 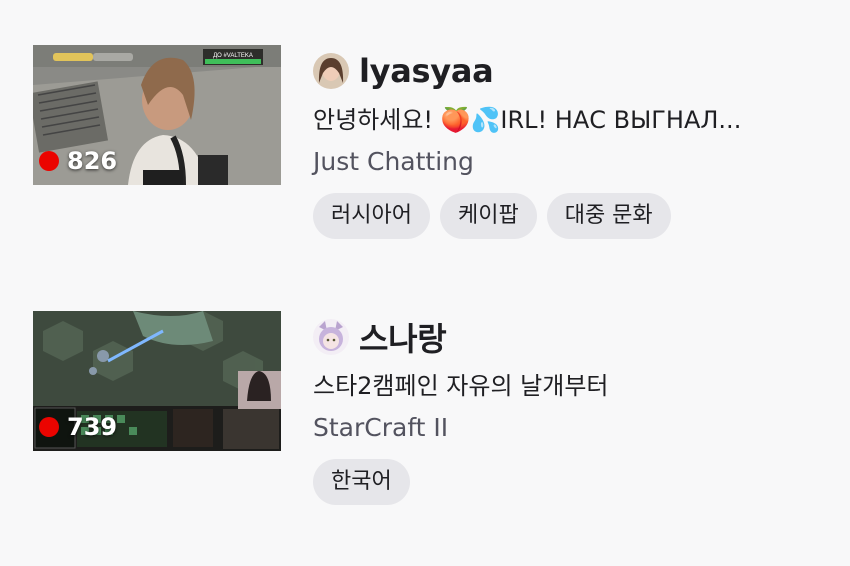 What do you see at coordinates (157, 115) in the screenshot?
I see `stream-thumbnail: ДО #VALTEKA 826` at bounding box center [157, 115].